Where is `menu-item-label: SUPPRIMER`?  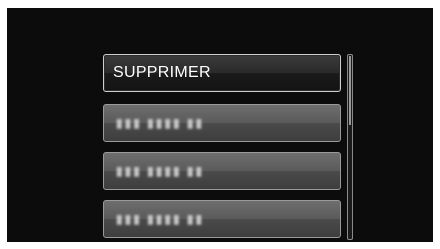
menu-item-label: SUPPRIMER is located at coordinates (162, 72).